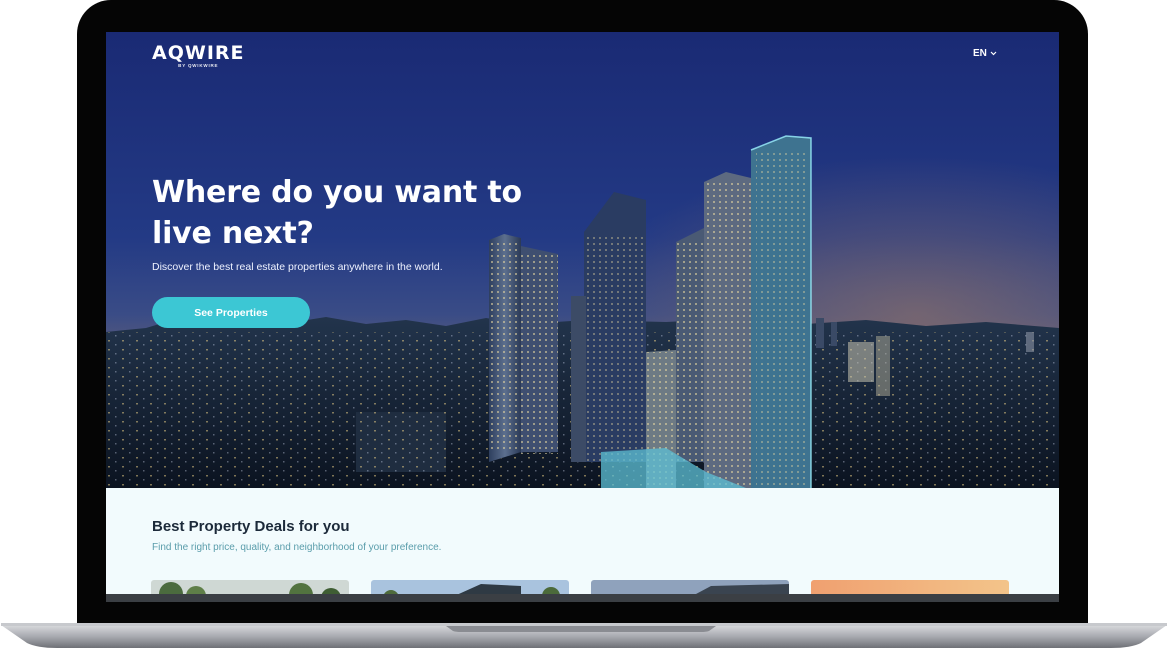 Image resolution: width=1167 pixels, height=648 pixels. I want to click on chevron-down-icon, so click(993, 53).